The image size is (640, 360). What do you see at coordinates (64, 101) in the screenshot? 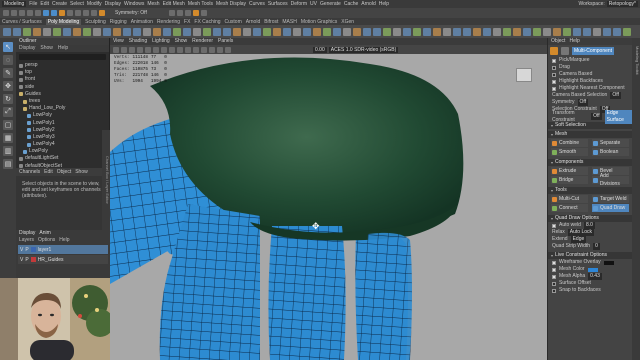
I see `outliner-item: trees` at bounding box center [64, 101].